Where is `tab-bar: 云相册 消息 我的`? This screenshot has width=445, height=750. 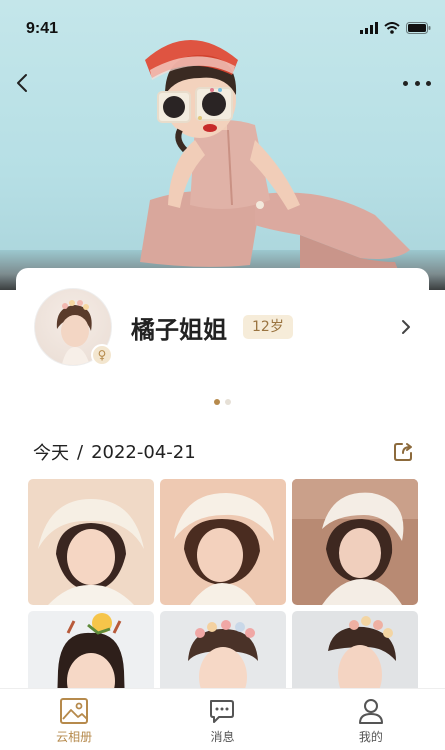 tab-bar: 云相册 消息 我的 is located at coordinates (222, 719).